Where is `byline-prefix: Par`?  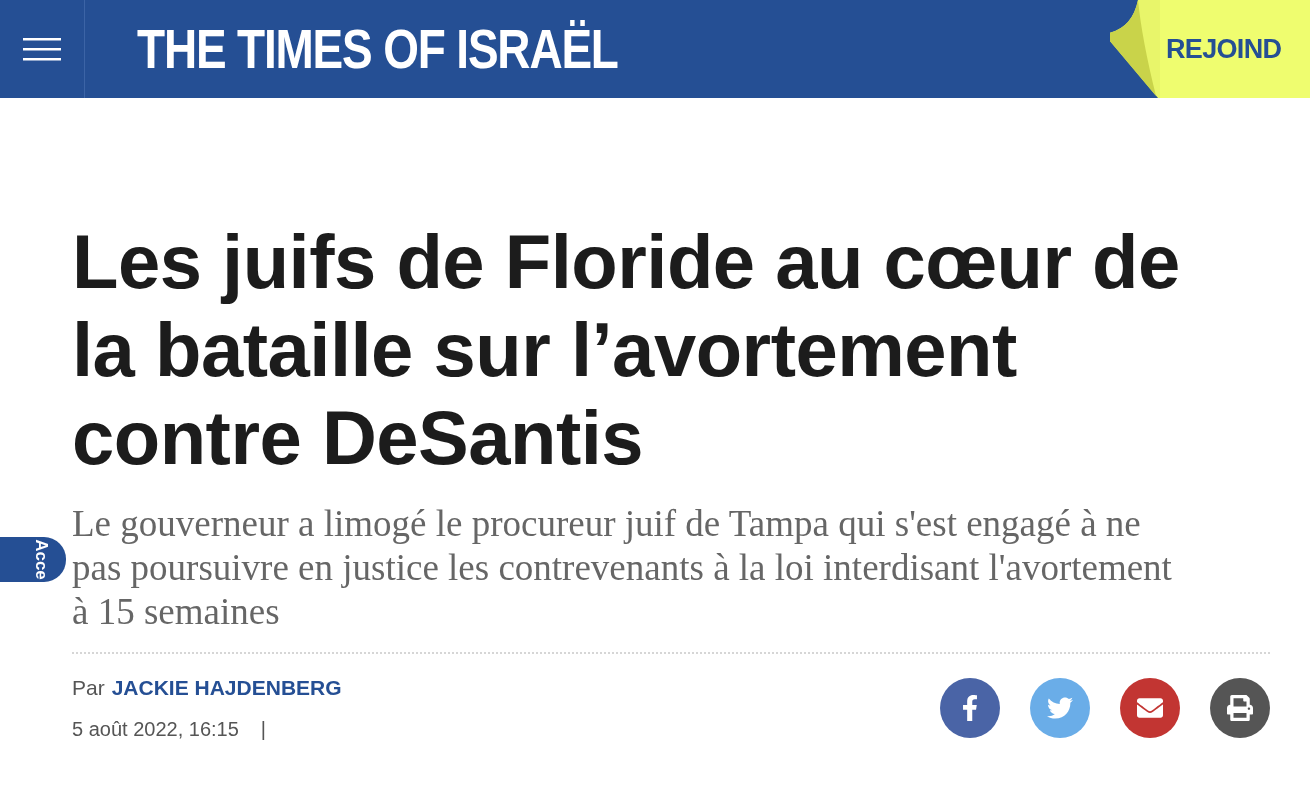 byline-prefix: Par is located at coordinates (88, 688).